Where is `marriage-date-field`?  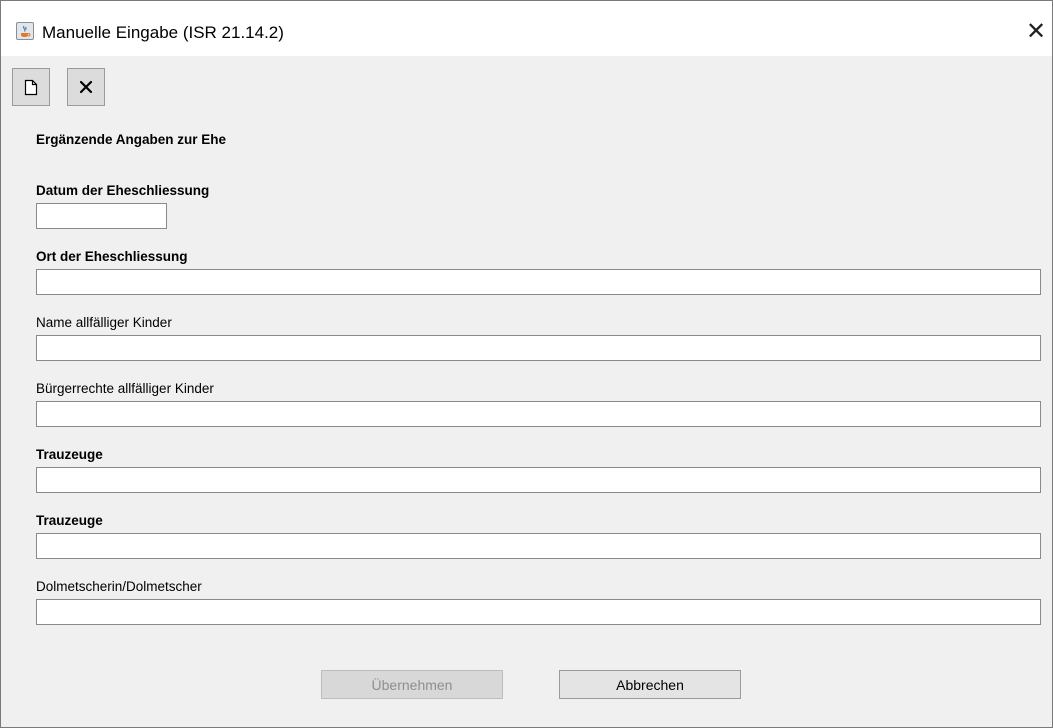
marriage-date-field is located at coordinates (101, 216).